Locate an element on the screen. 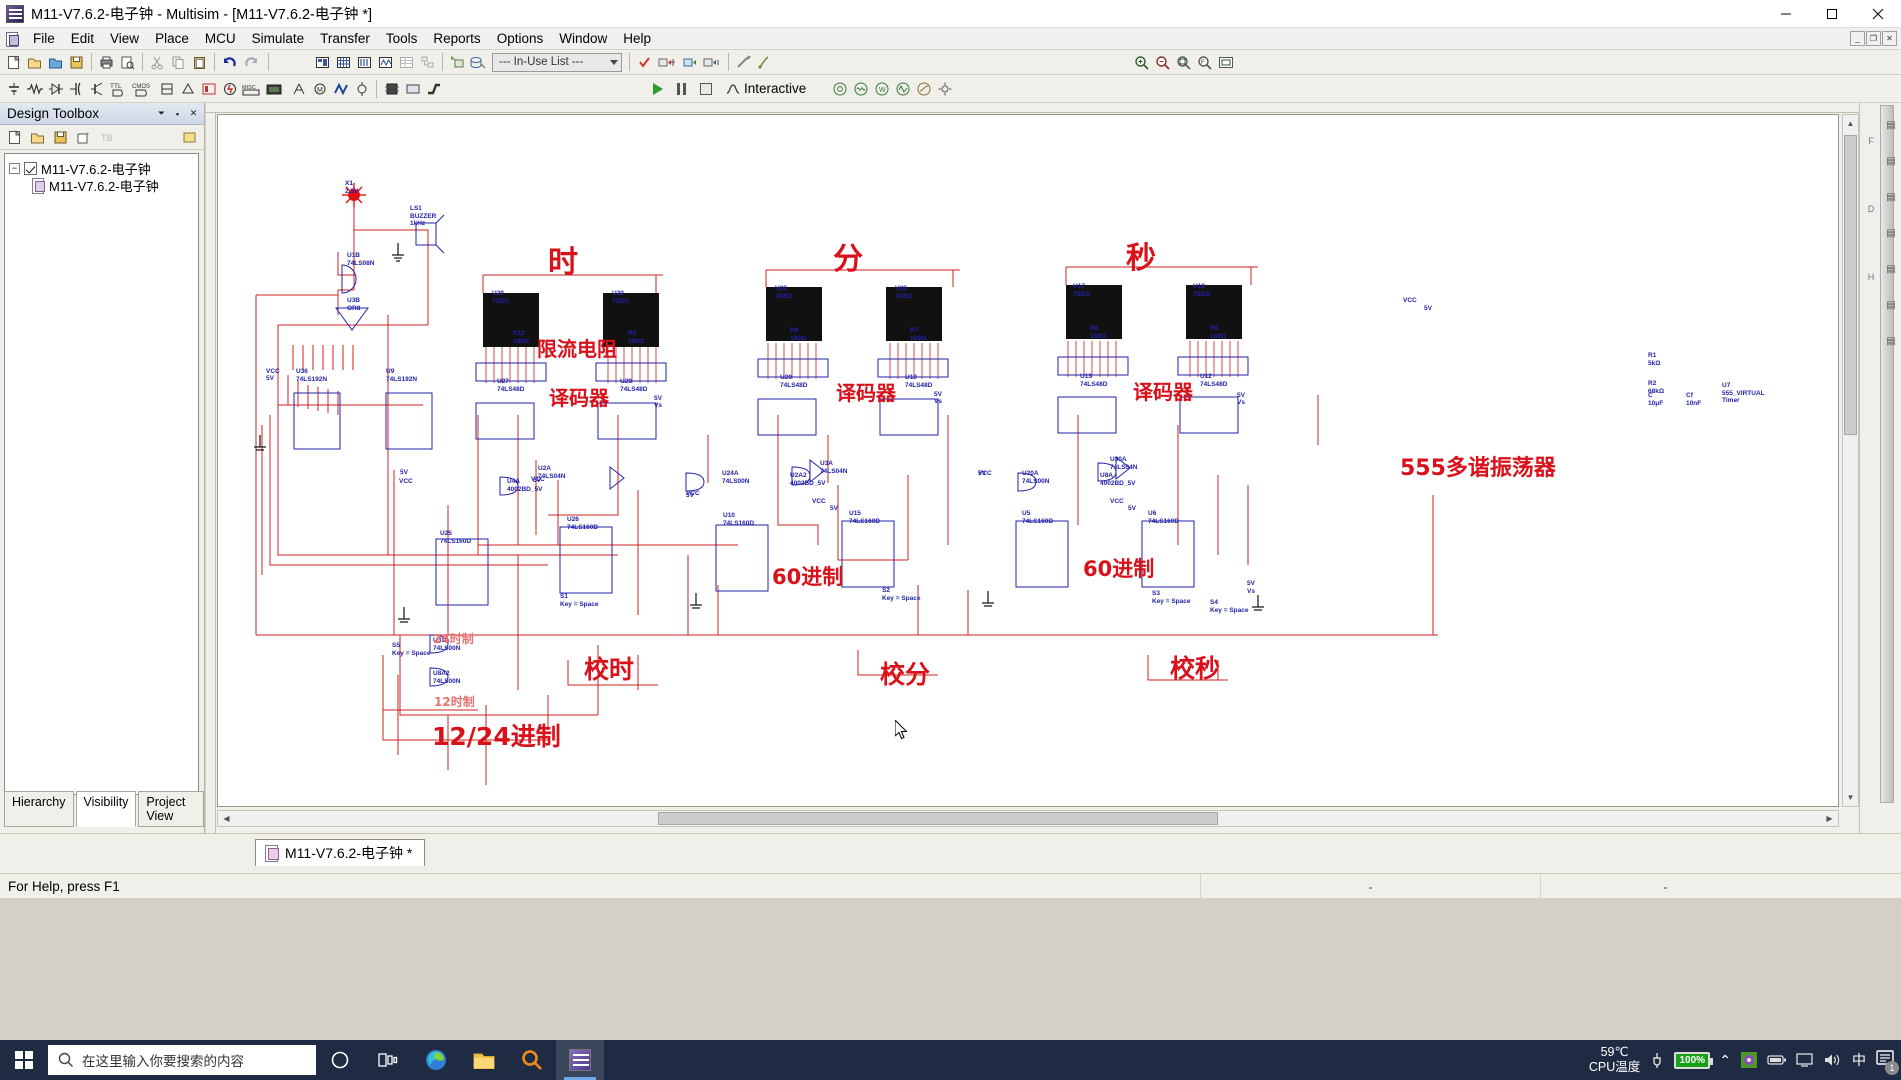  instrument-bode-icon is located at coordinates (923, 89).